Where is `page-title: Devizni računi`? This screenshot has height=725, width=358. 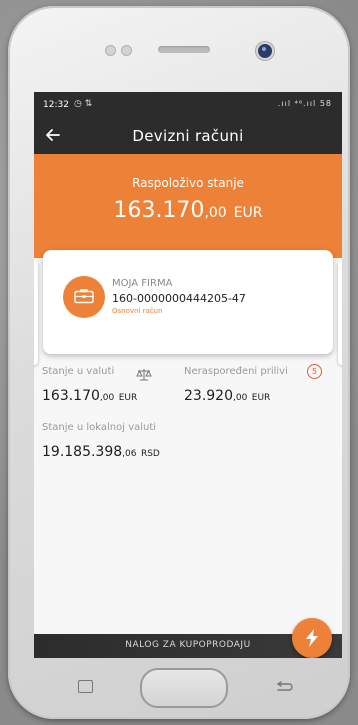
page-title: Devizni računi is located at coordinates (188, 136).